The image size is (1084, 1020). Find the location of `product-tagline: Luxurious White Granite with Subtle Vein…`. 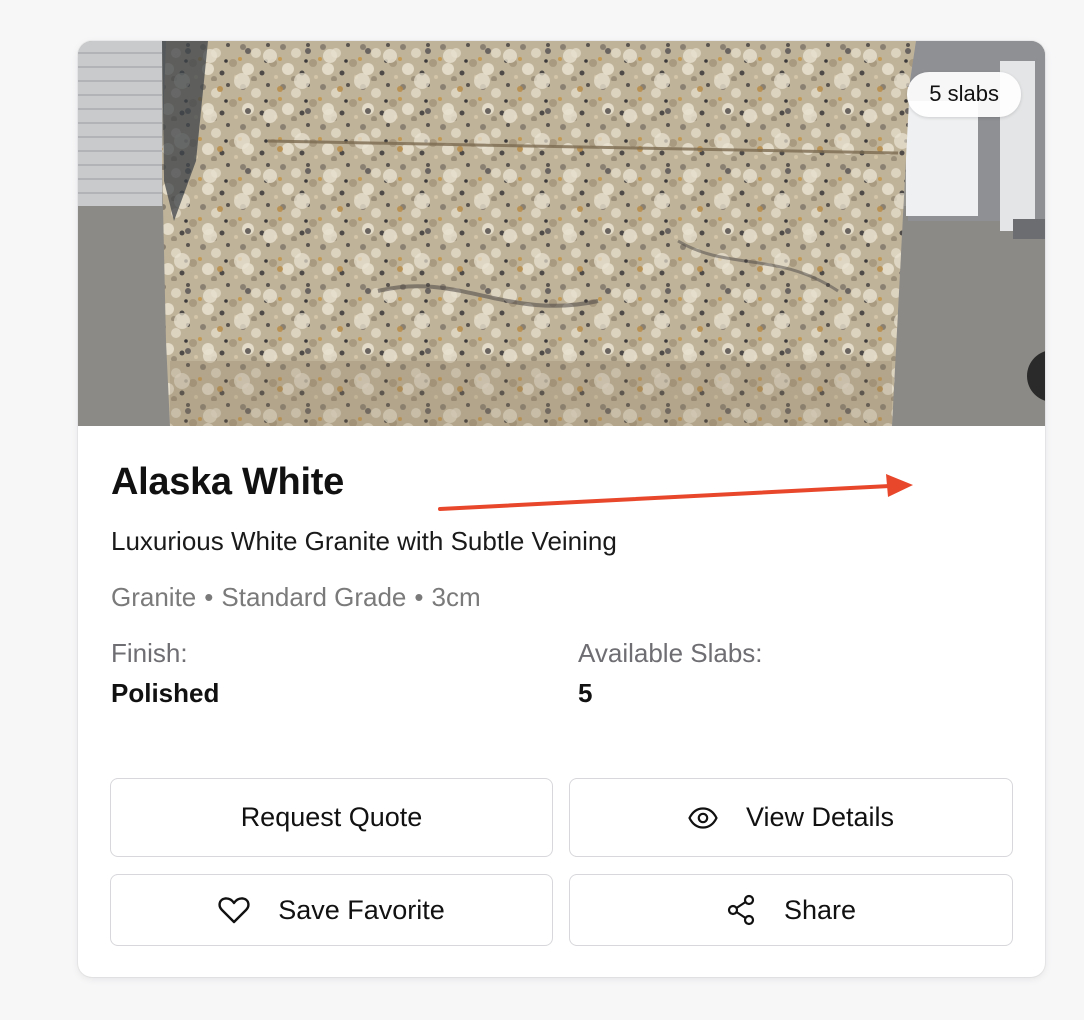

product-tagline: Luxurious White Granite with Subtle Vein… is located at coordinates (364, 541).